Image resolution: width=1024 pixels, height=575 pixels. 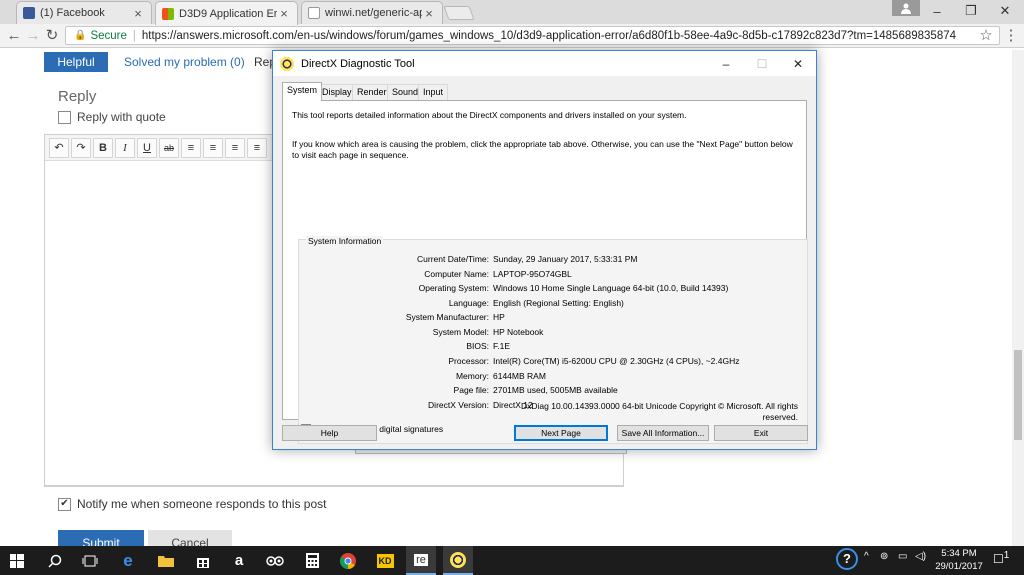 I want to click on action-center-icon: ☐1, so click(x=1001, y=558).